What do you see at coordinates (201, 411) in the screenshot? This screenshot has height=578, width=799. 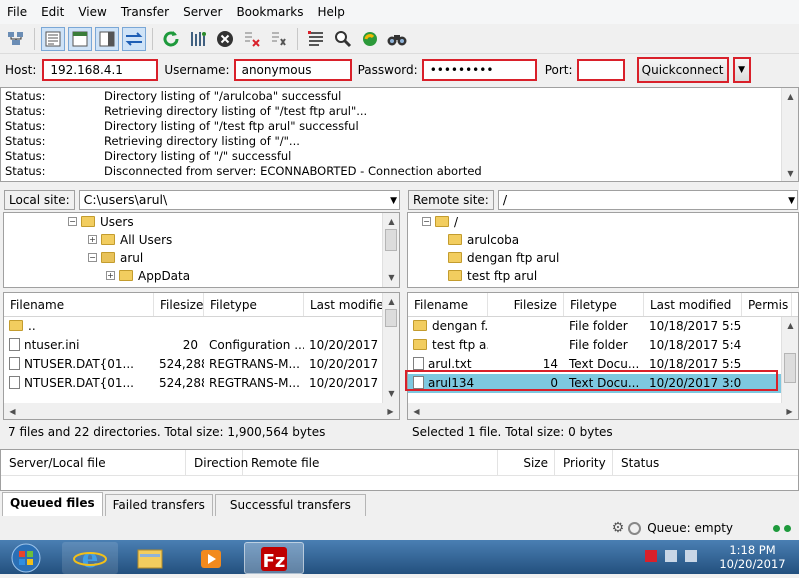 I see `local-list-hscrollbar: ◀ ▶` at bounding box center [201, 411].